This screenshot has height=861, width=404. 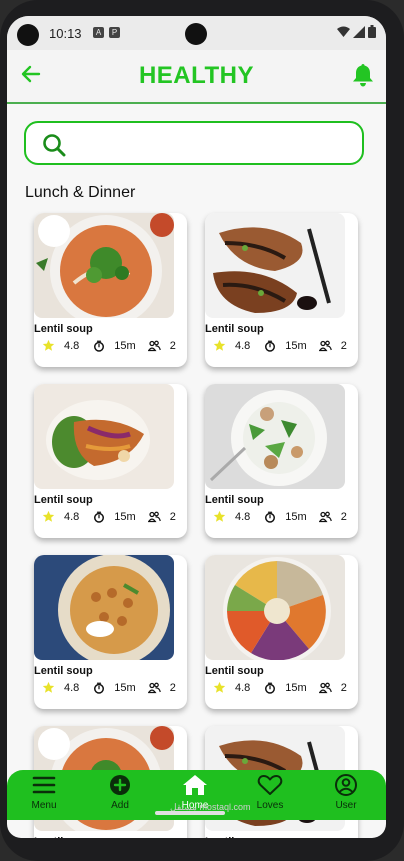 I want to click on status-bar: 10:13 A P, so click(x=196, y=33).